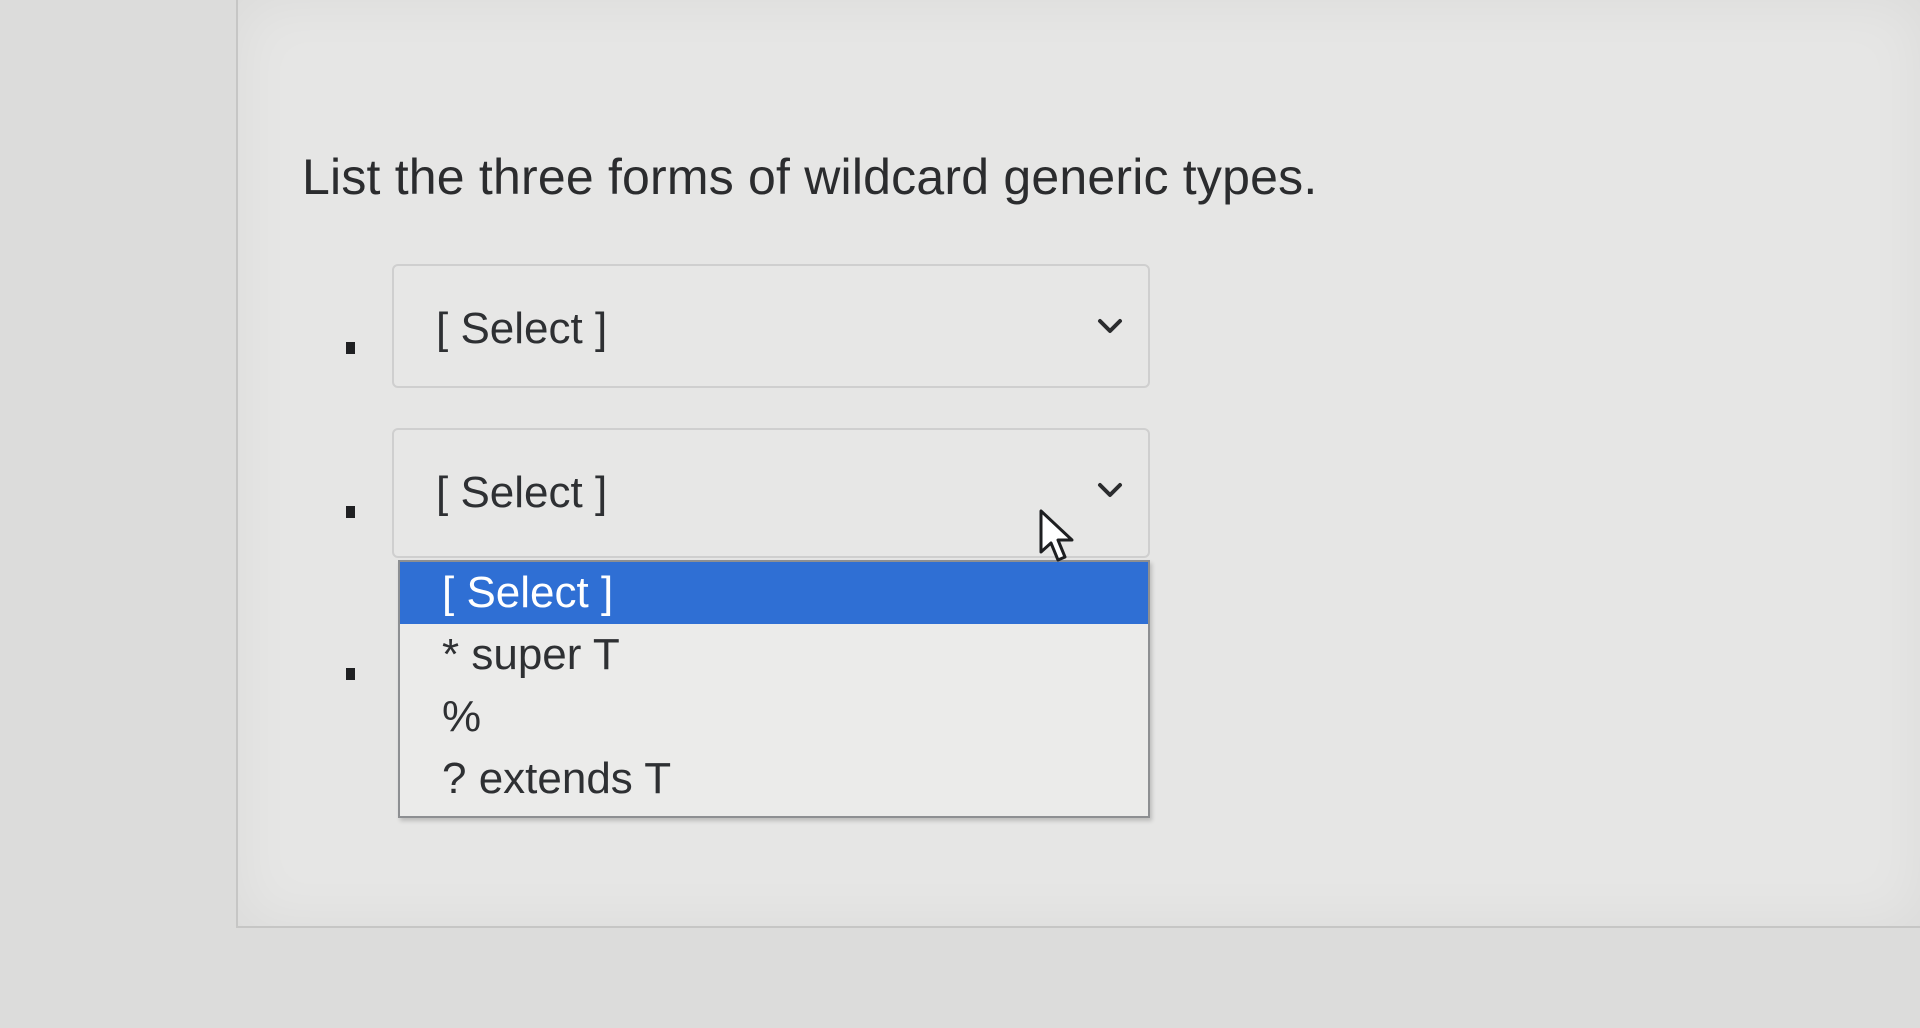  I want to click on answer-select-1: [ Select ], so click(771, 326).